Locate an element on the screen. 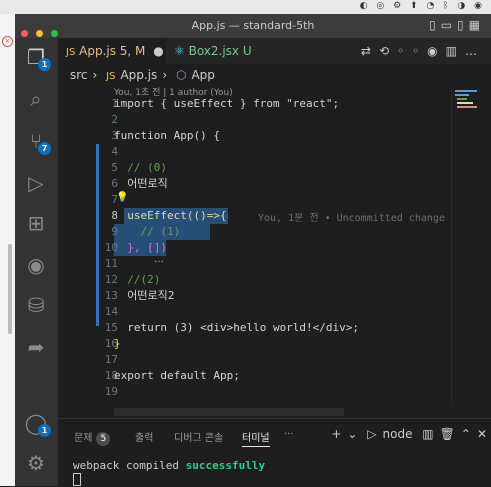  line-number: 1 is located at coordinates (114, 103).